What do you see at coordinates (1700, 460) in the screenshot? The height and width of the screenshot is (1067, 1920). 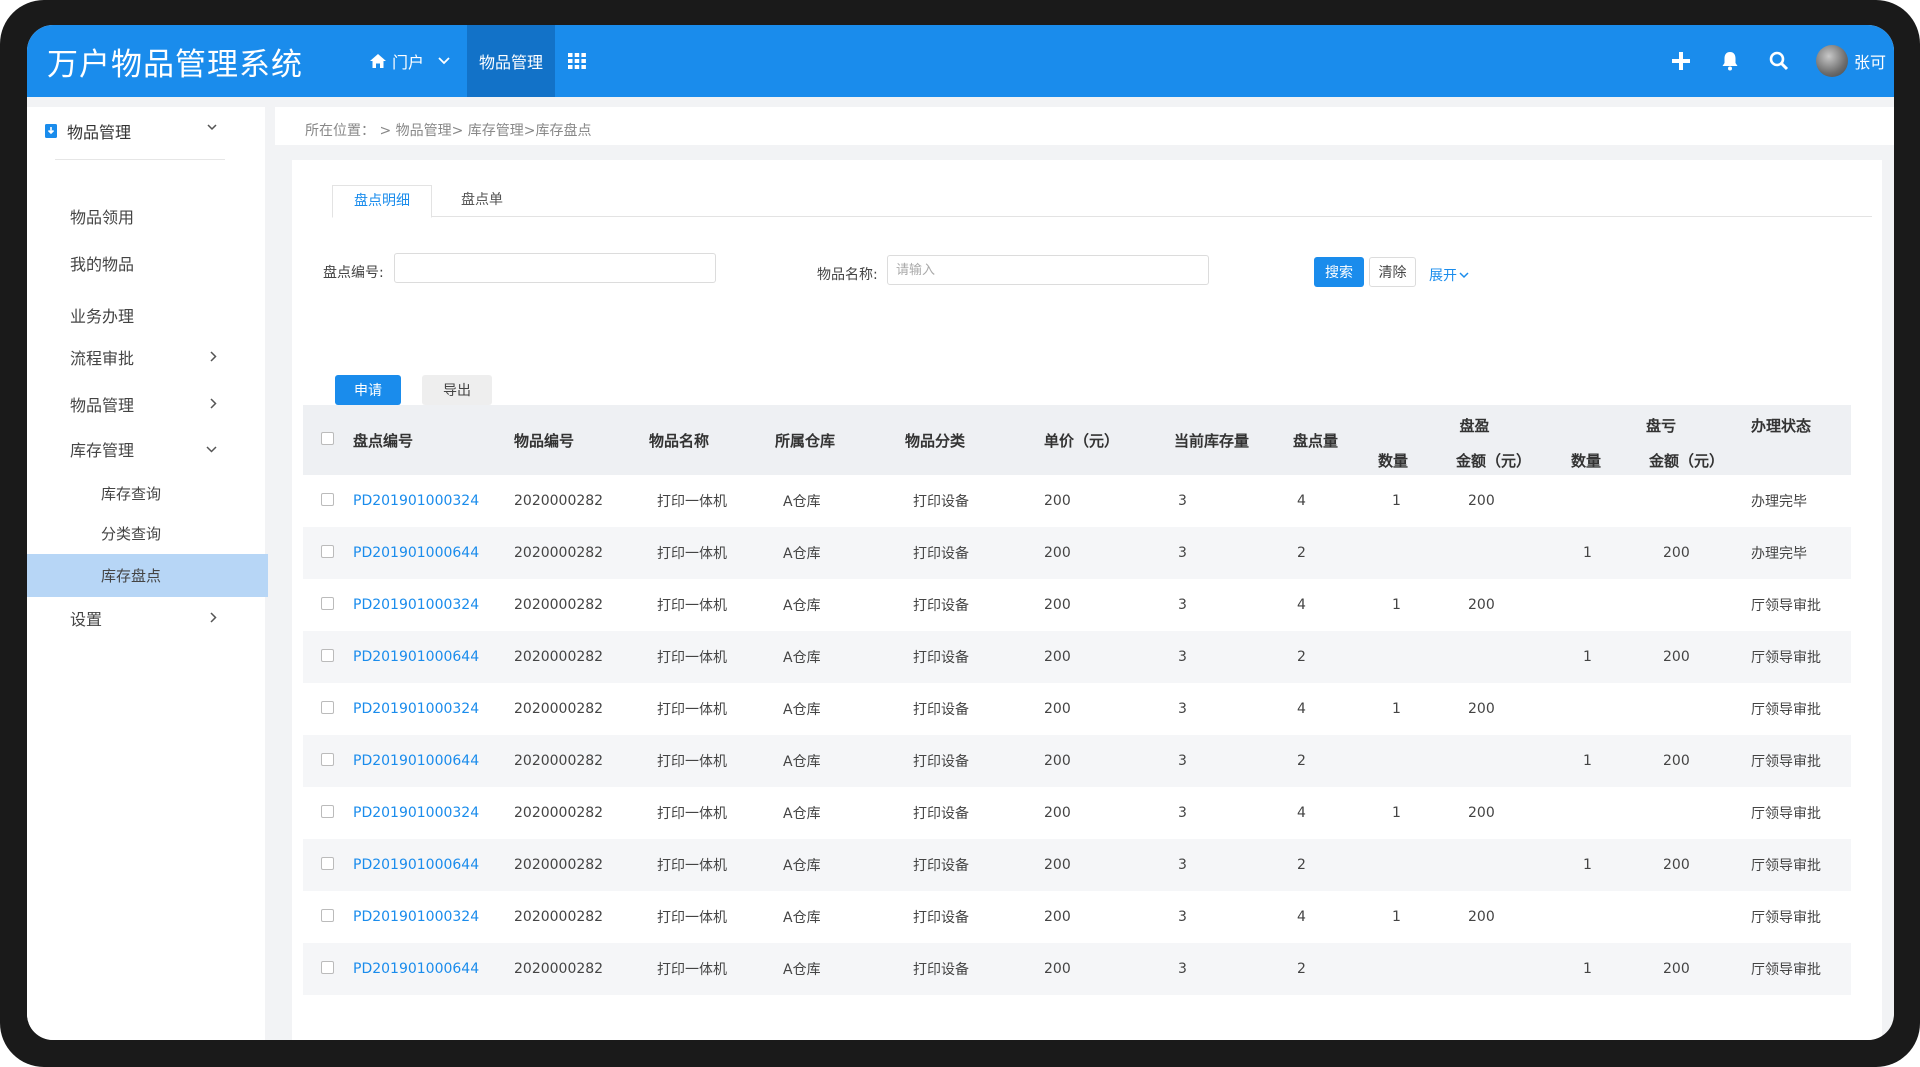 I see `col-loss-amount: 金额（元）` at bounding box center [1700, 460].